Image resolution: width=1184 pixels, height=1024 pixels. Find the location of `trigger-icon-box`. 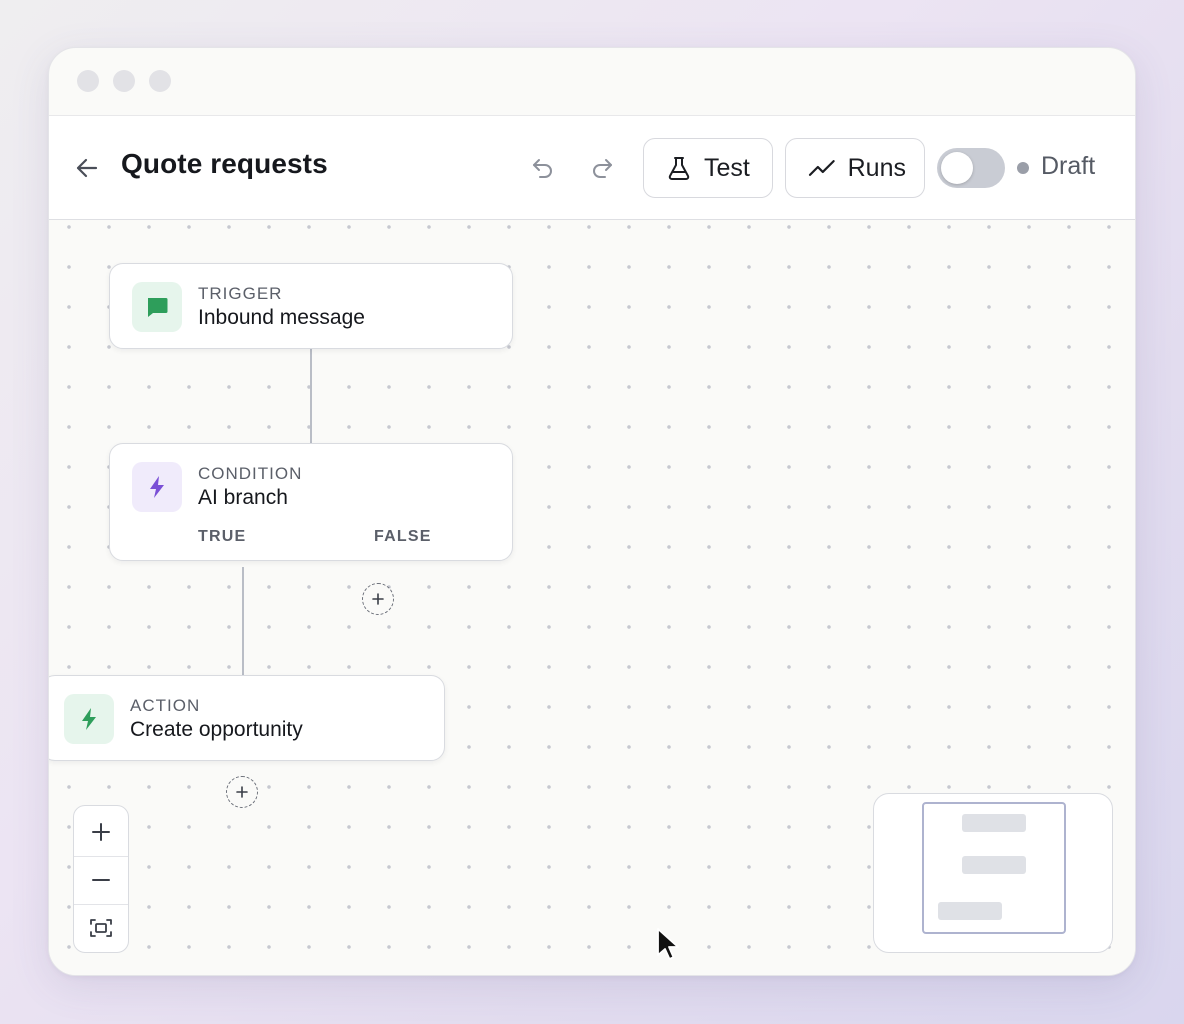

trigger-icon-box is located at coordinates (157, 307).